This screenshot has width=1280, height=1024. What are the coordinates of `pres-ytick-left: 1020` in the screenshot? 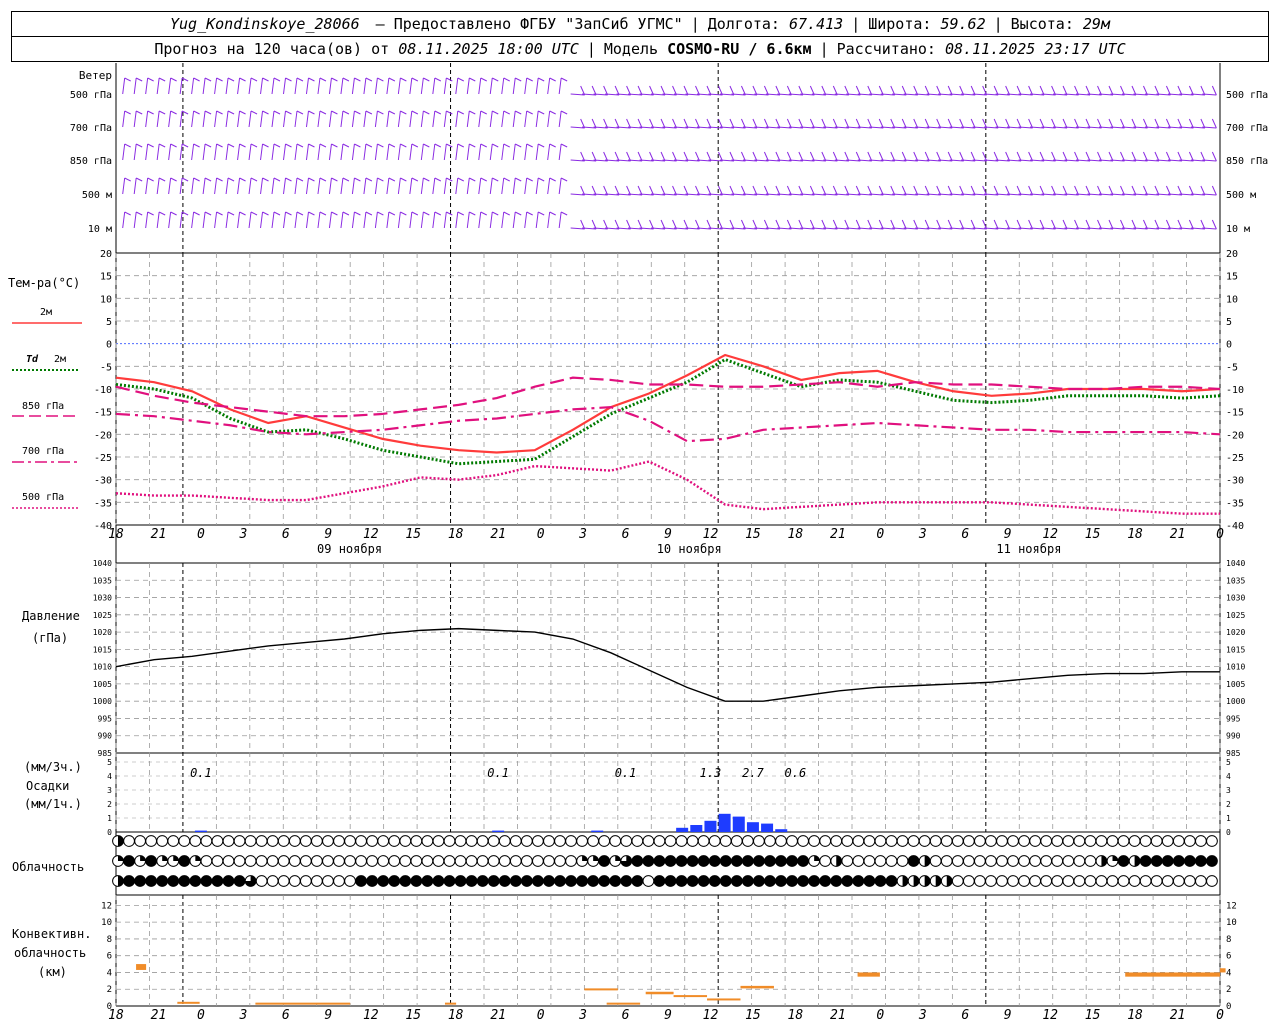 It's located at (102, 632).